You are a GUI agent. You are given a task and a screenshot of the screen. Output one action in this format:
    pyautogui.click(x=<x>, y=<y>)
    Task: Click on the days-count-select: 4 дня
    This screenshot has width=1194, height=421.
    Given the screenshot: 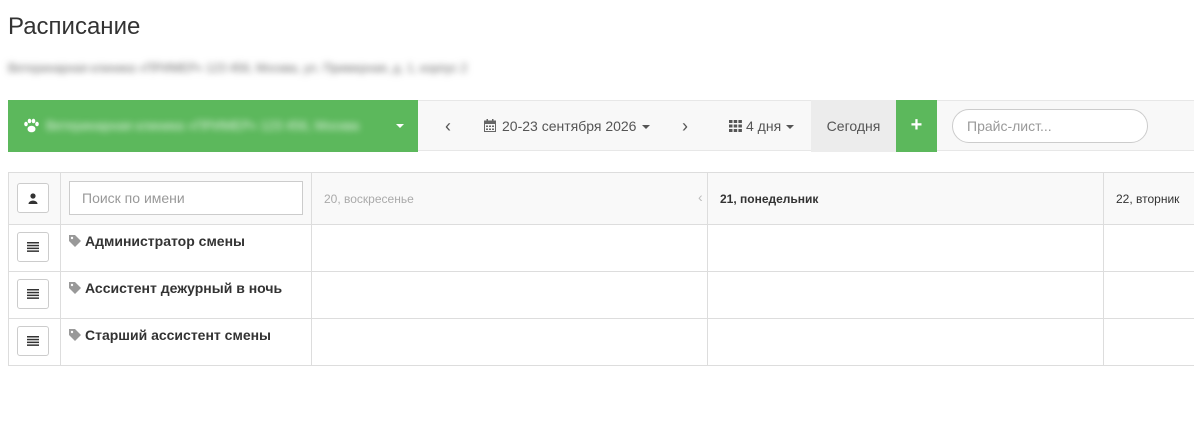 What is the action you would take?
    pyautogui.click(x=762, y=126)
    